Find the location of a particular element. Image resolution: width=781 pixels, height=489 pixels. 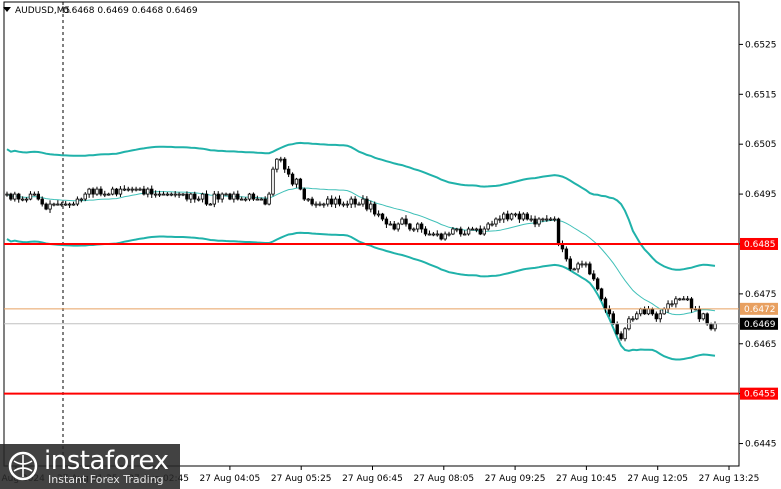

time-tick-label: 27 Aug 09:25 is located at coordinates (515, 479).